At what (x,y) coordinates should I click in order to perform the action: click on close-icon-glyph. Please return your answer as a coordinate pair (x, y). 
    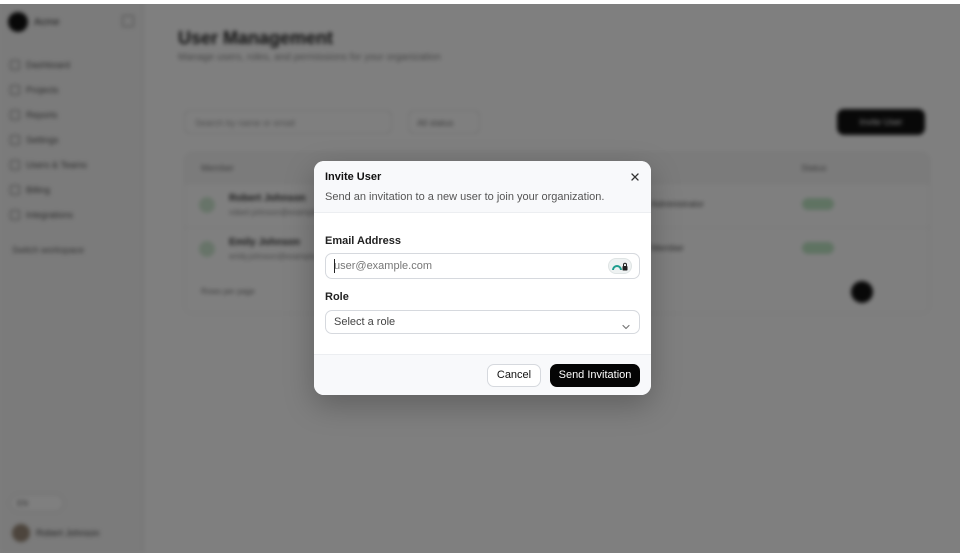
    Looking at the image, I should click on (635, 177).